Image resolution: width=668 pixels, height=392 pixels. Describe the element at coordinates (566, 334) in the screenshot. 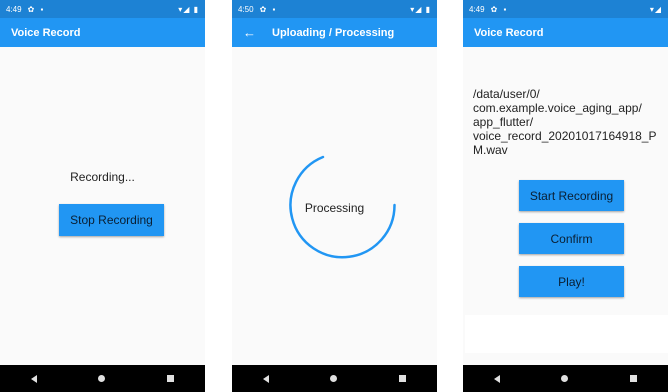

I see `bottom-panel` at that location.